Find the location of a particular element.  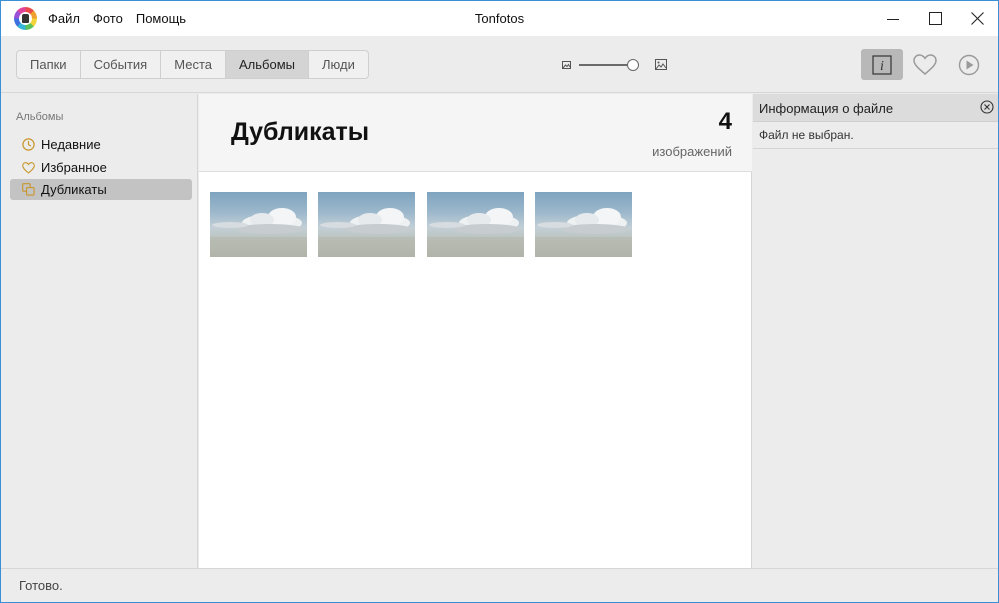

slideshow-button is located at coordinates (969, 64).